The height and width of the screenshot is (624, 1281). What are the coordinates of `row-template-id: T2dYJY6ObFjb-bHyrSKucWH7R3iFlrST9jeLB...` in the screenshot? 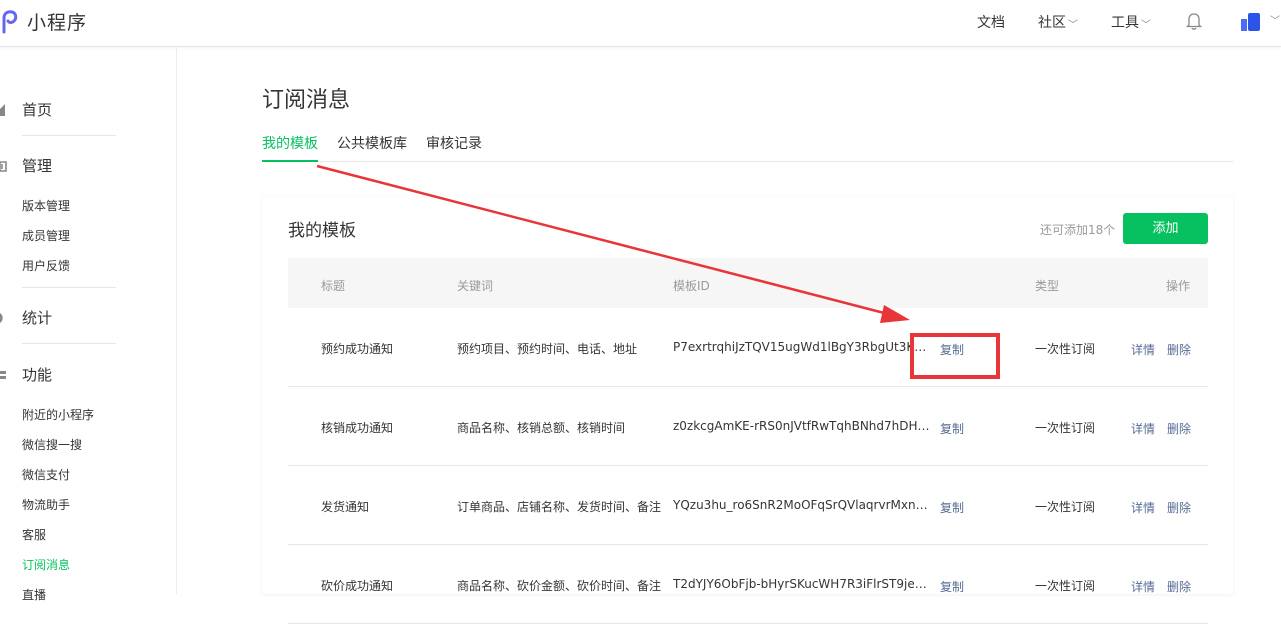 It's located at (802, 584).